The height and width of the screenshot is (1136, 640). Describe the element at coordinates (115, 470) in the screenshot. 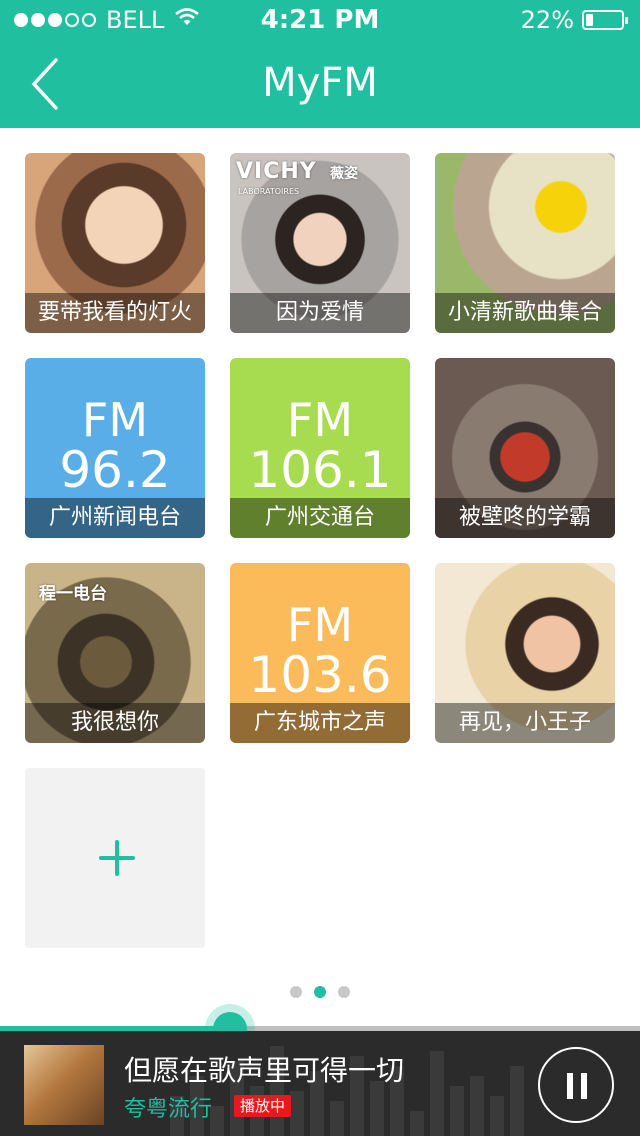

I see `fm-frequency: 96.2` at that location.